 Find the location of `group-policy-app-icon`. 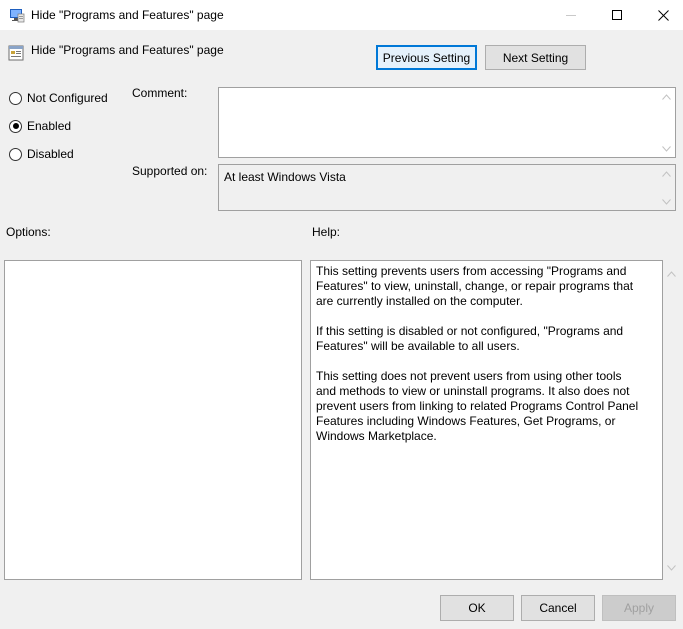

group-policy-app-icon is located at coordinates (17, 16).